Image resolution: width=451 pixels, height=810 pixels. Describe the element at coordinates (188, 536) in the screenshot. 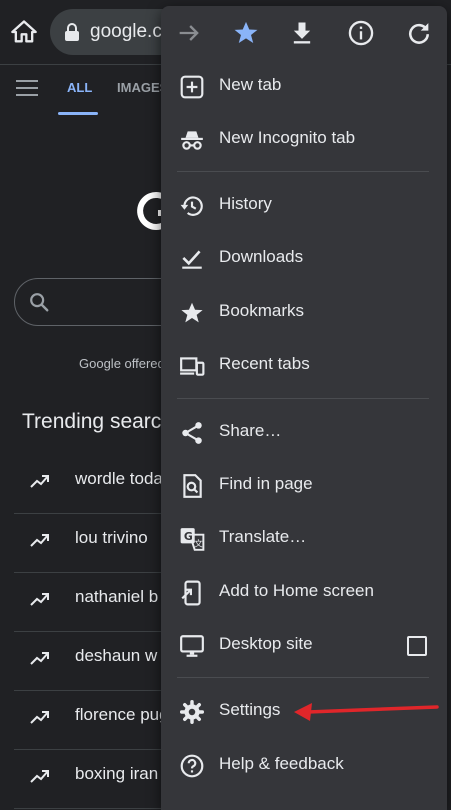

I see `svg-text: G` at that location.